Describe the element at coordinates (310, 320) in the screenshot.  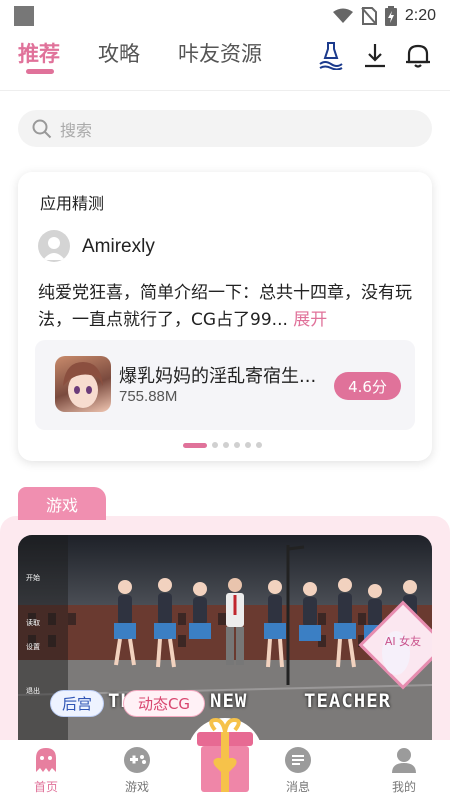
I see `expand-link: 展开` at that location.